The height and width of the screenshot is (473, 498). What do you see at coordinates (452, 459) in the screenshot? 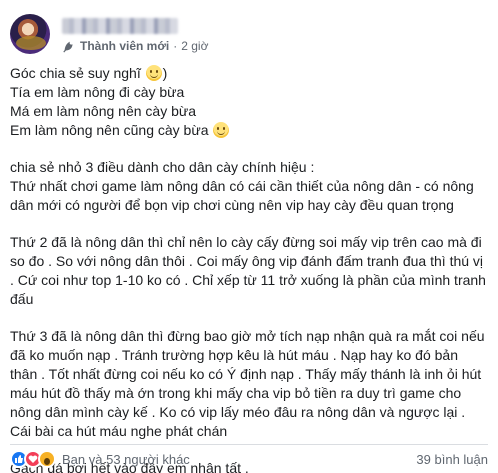
I see `comment-count: 39 bình luận` at bounding box center [452, 459].